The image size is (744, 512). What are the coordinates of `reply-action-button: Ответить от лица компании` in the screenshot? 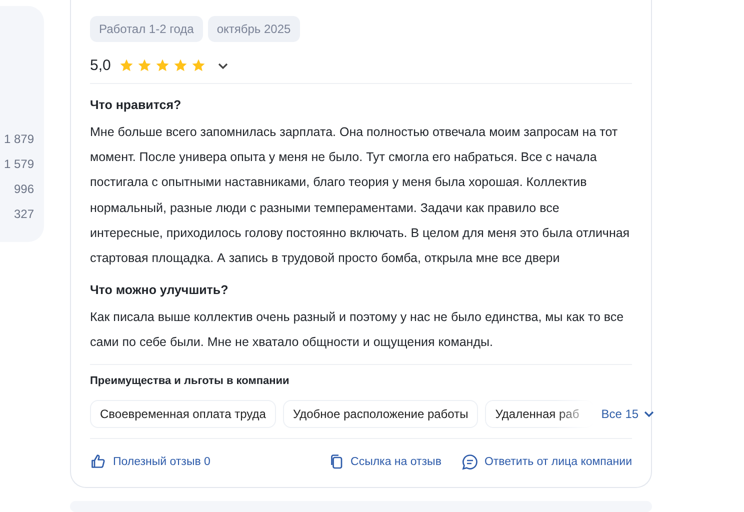 It's located at (546, 461).